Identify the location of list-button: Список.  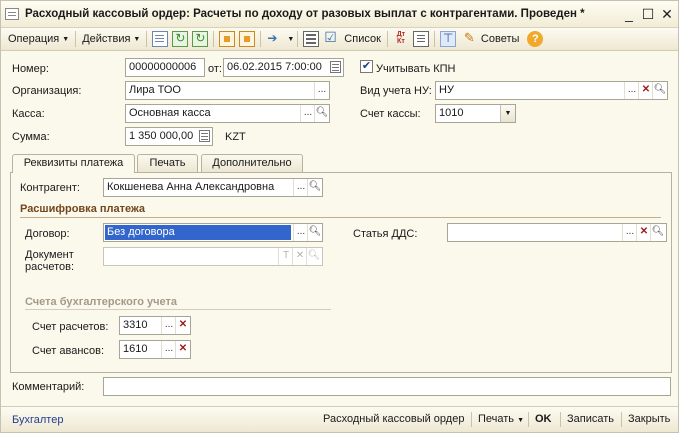
(362, 39).